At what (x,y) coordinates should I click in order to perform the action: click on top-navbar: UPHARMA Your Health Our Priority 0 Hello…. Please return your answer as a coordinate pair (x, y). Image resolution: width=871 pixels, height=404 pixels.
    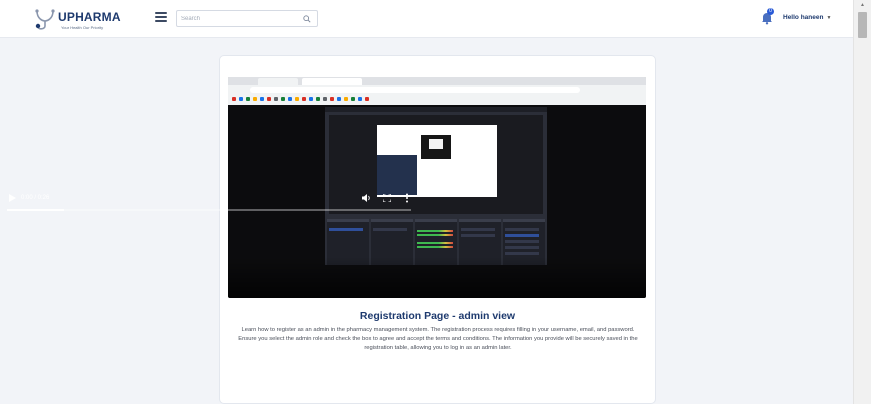
    Looking at the image, I should click on (426, 19).